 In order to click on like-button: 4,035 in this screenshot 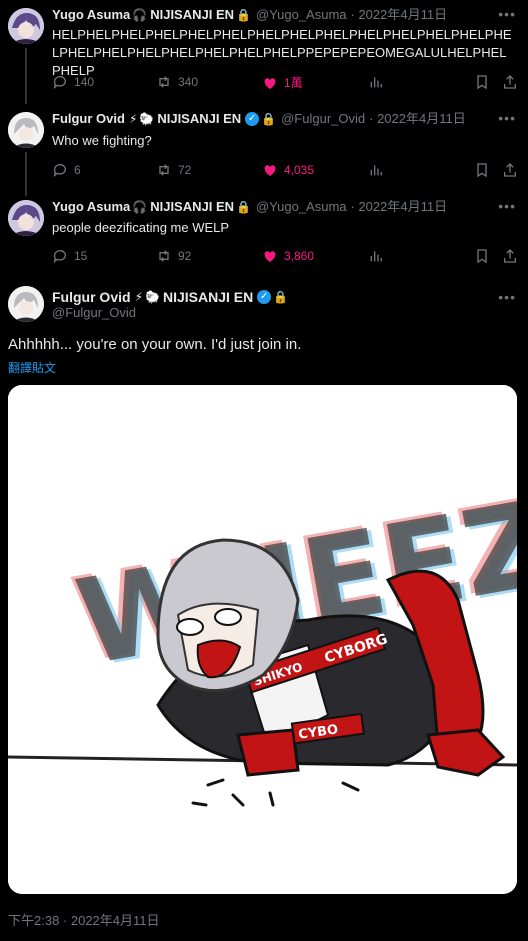, I will do `click(288, 170)`.